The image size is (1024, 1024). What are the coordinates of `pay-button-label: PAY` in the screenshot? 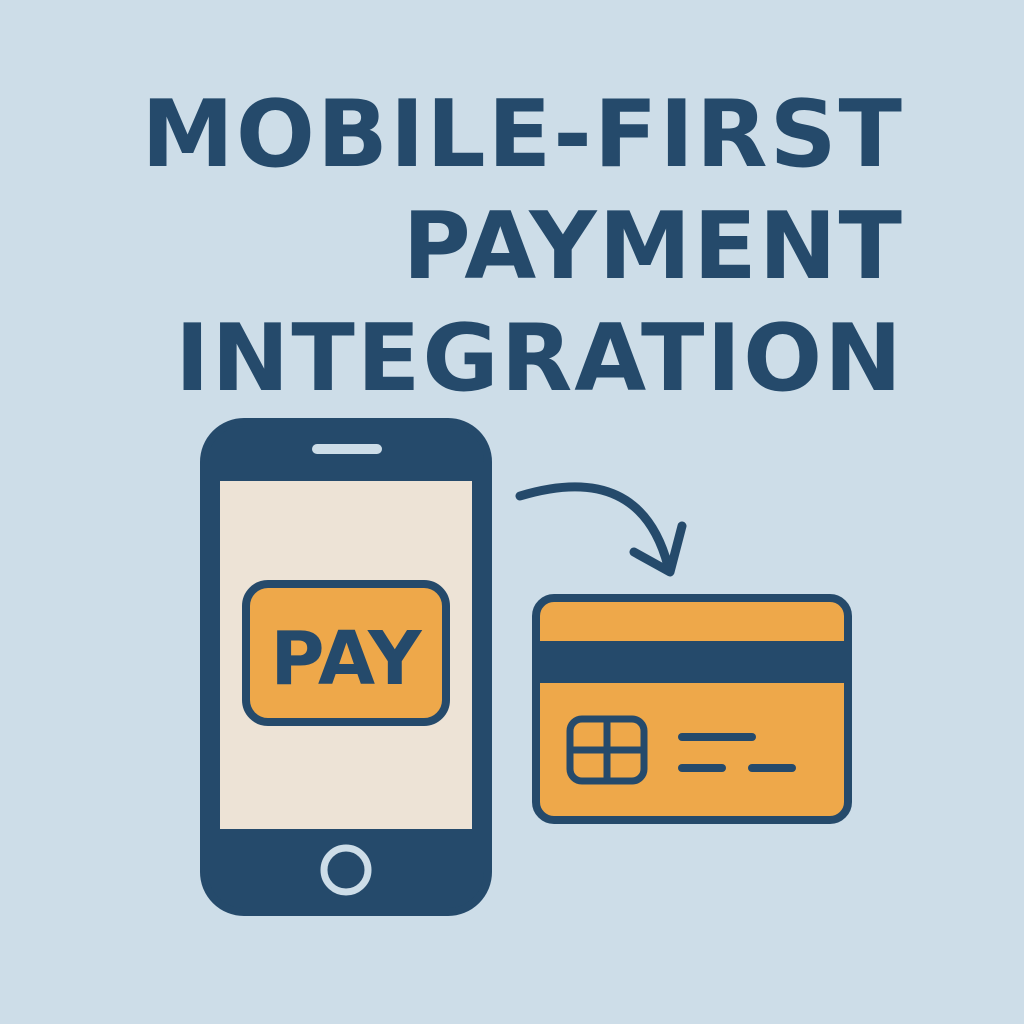 It's located at (346, 659).